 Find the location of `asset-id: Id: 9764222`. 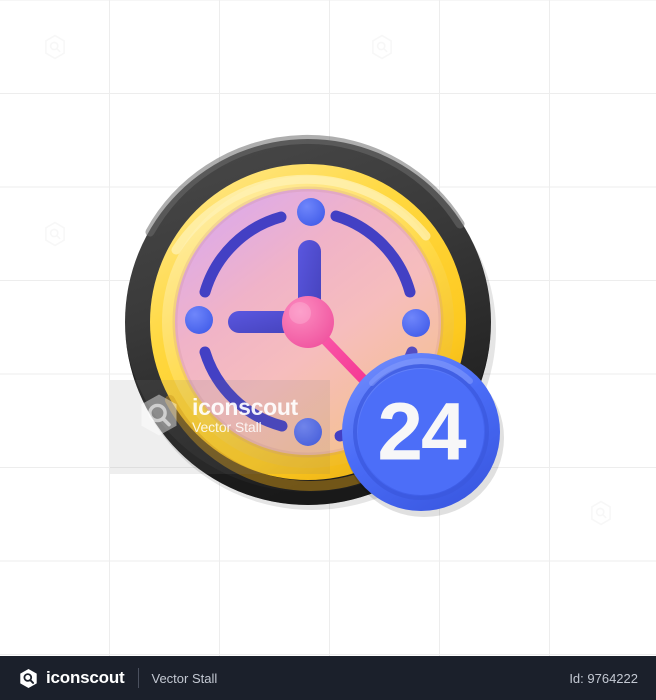

asset-id: Id: 9764222 is located at coordinates (603, 678).